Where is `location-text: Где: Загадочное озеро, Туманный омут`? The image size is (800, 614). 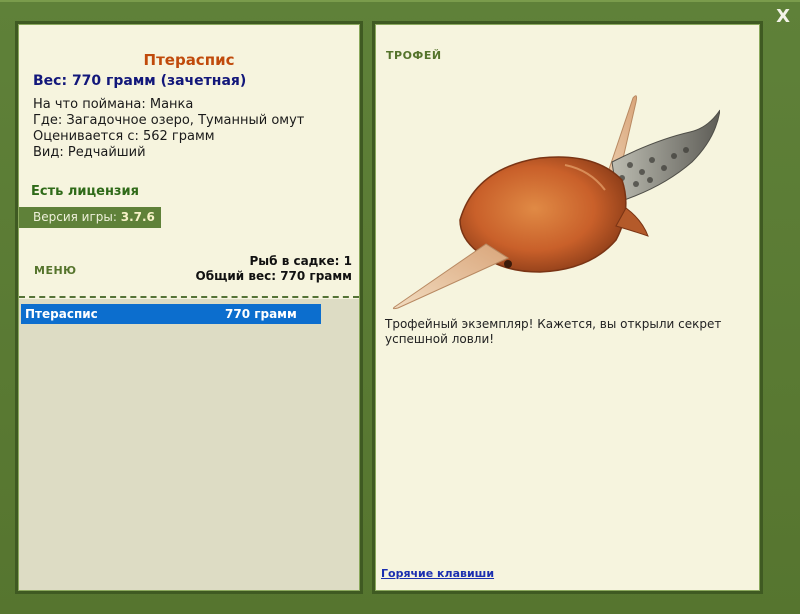 location-text: Где: Загадочное озеро, Туманный омут is located at coordinates (169, 120).